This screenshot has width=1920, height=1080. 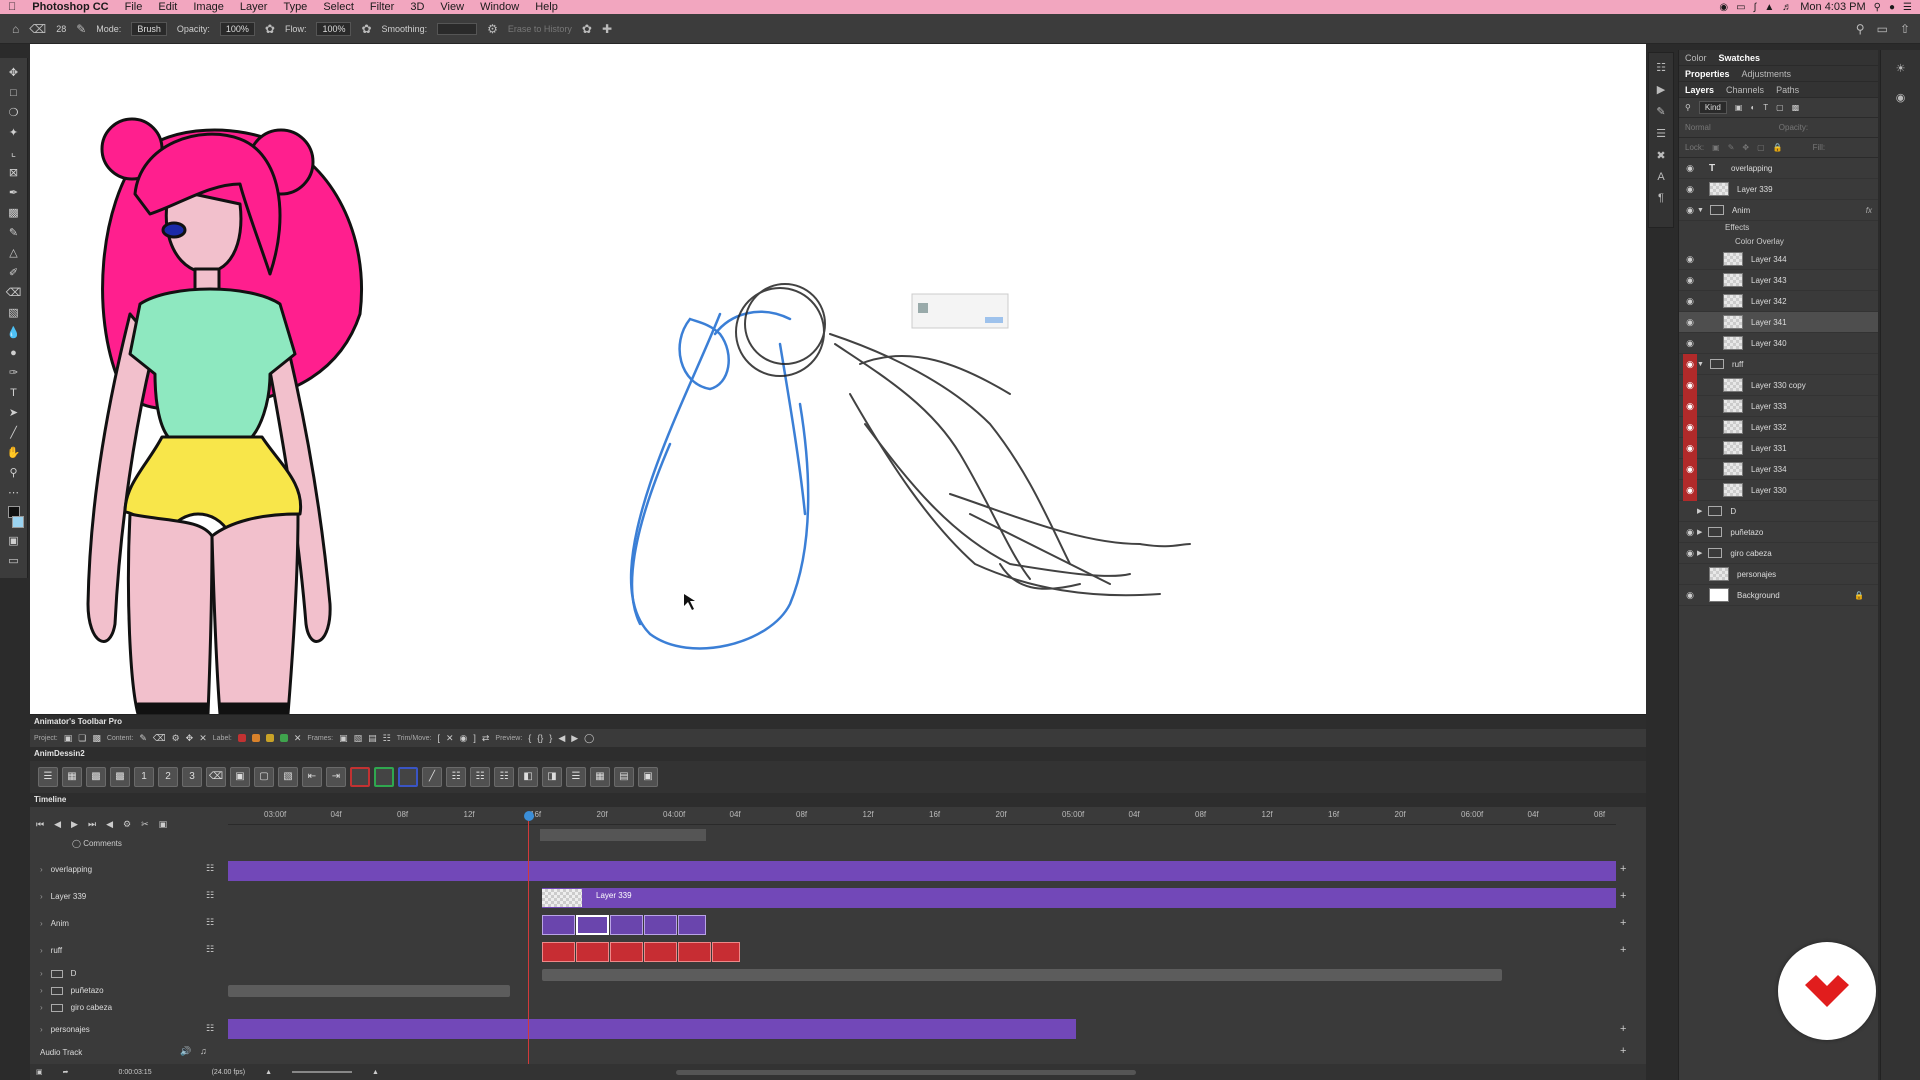 I want to click on tab-layers: Layers, so click(x=1699, y=90).